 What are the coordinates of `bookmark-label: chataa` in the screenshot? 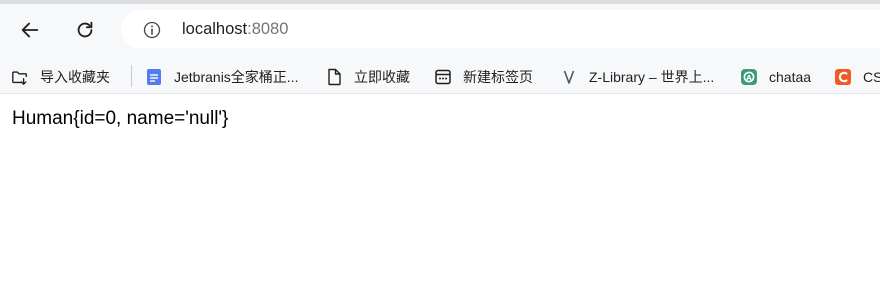 It's located at (790, 77).